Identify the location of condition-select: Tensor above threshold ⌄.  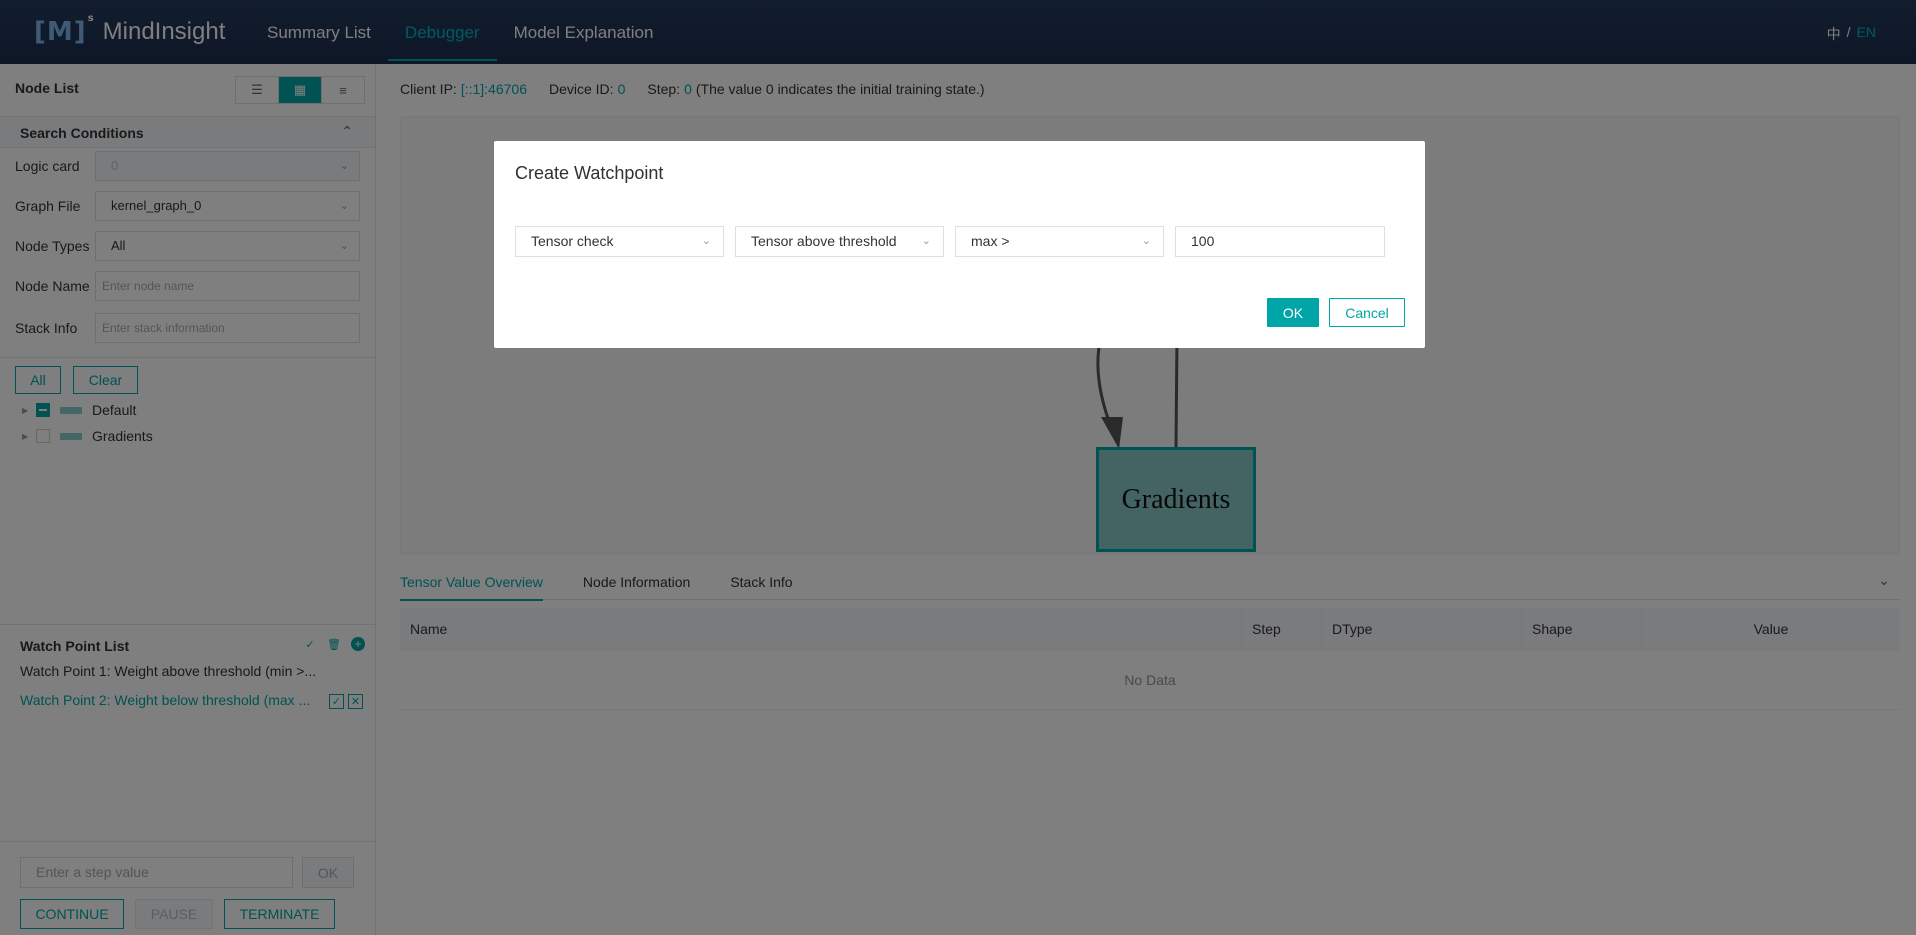
(839, 241).